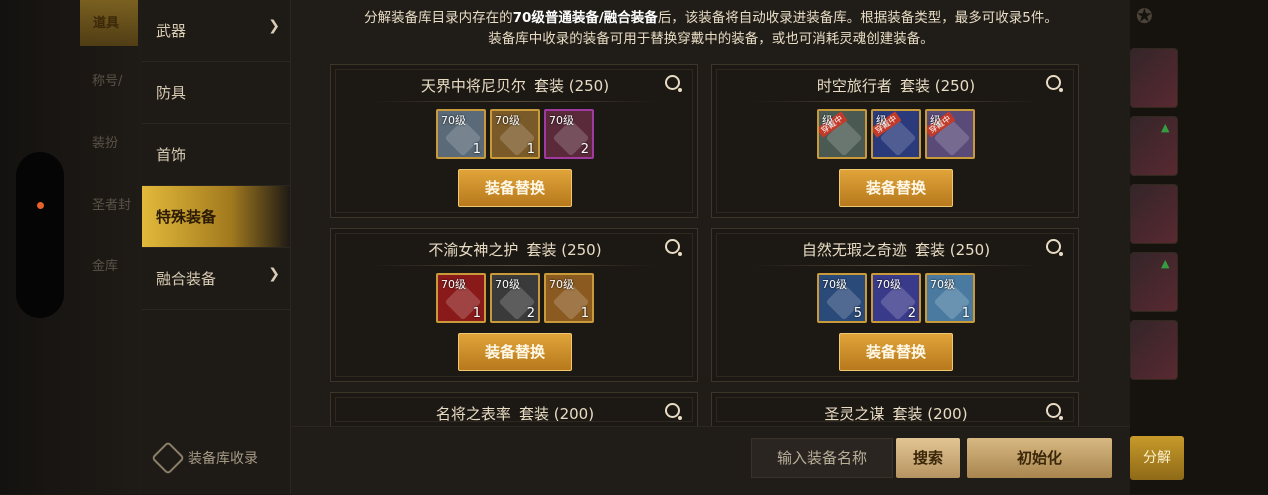 This screenshot has height=495, width=1268. What do you see at coordinates (585, 18) in the screenshot?
I see `info-line1-bold: 70级普通装备/融合装备` at bounding box center [585, 18].